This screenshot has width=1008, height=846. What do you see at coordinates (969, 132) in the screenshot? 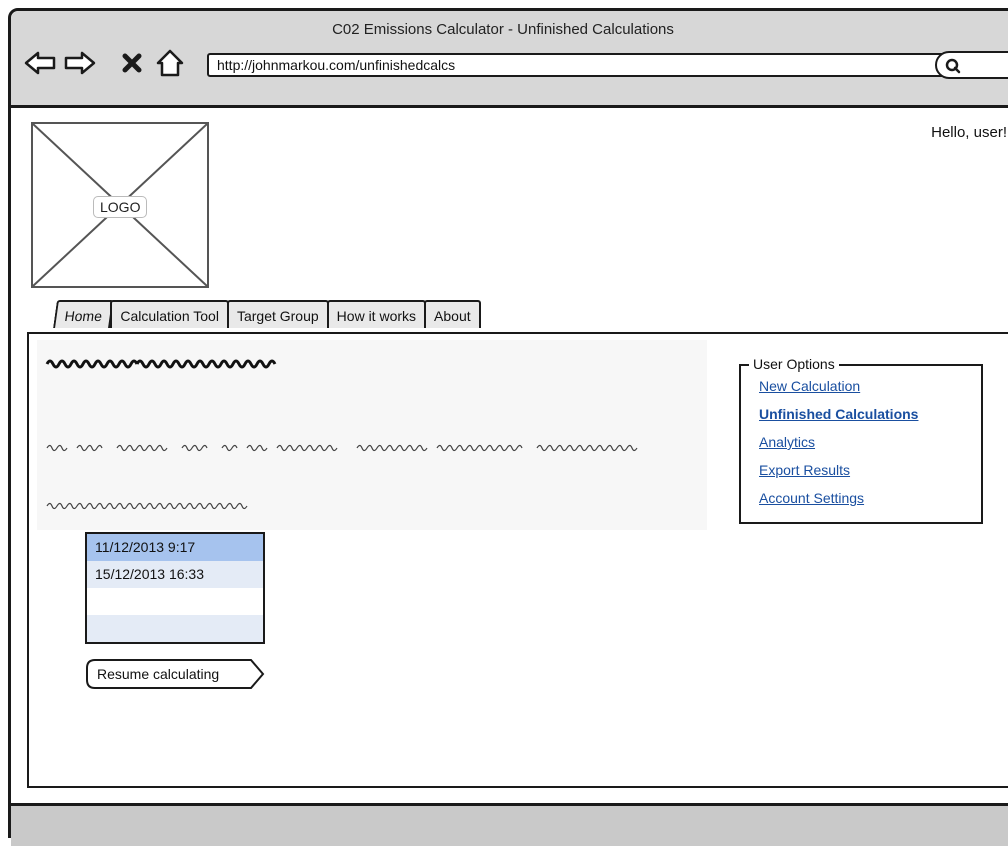
I see `greeting-text: Hello, user!` at bounding box center [969, 132].